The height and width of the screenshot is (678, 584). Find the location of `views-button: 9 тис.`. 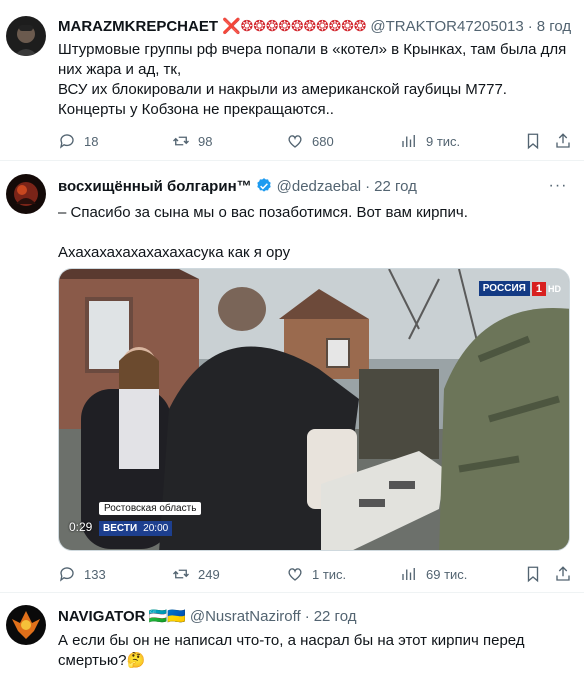

views-button: 9 тис. is located at coordinates (430, 141).